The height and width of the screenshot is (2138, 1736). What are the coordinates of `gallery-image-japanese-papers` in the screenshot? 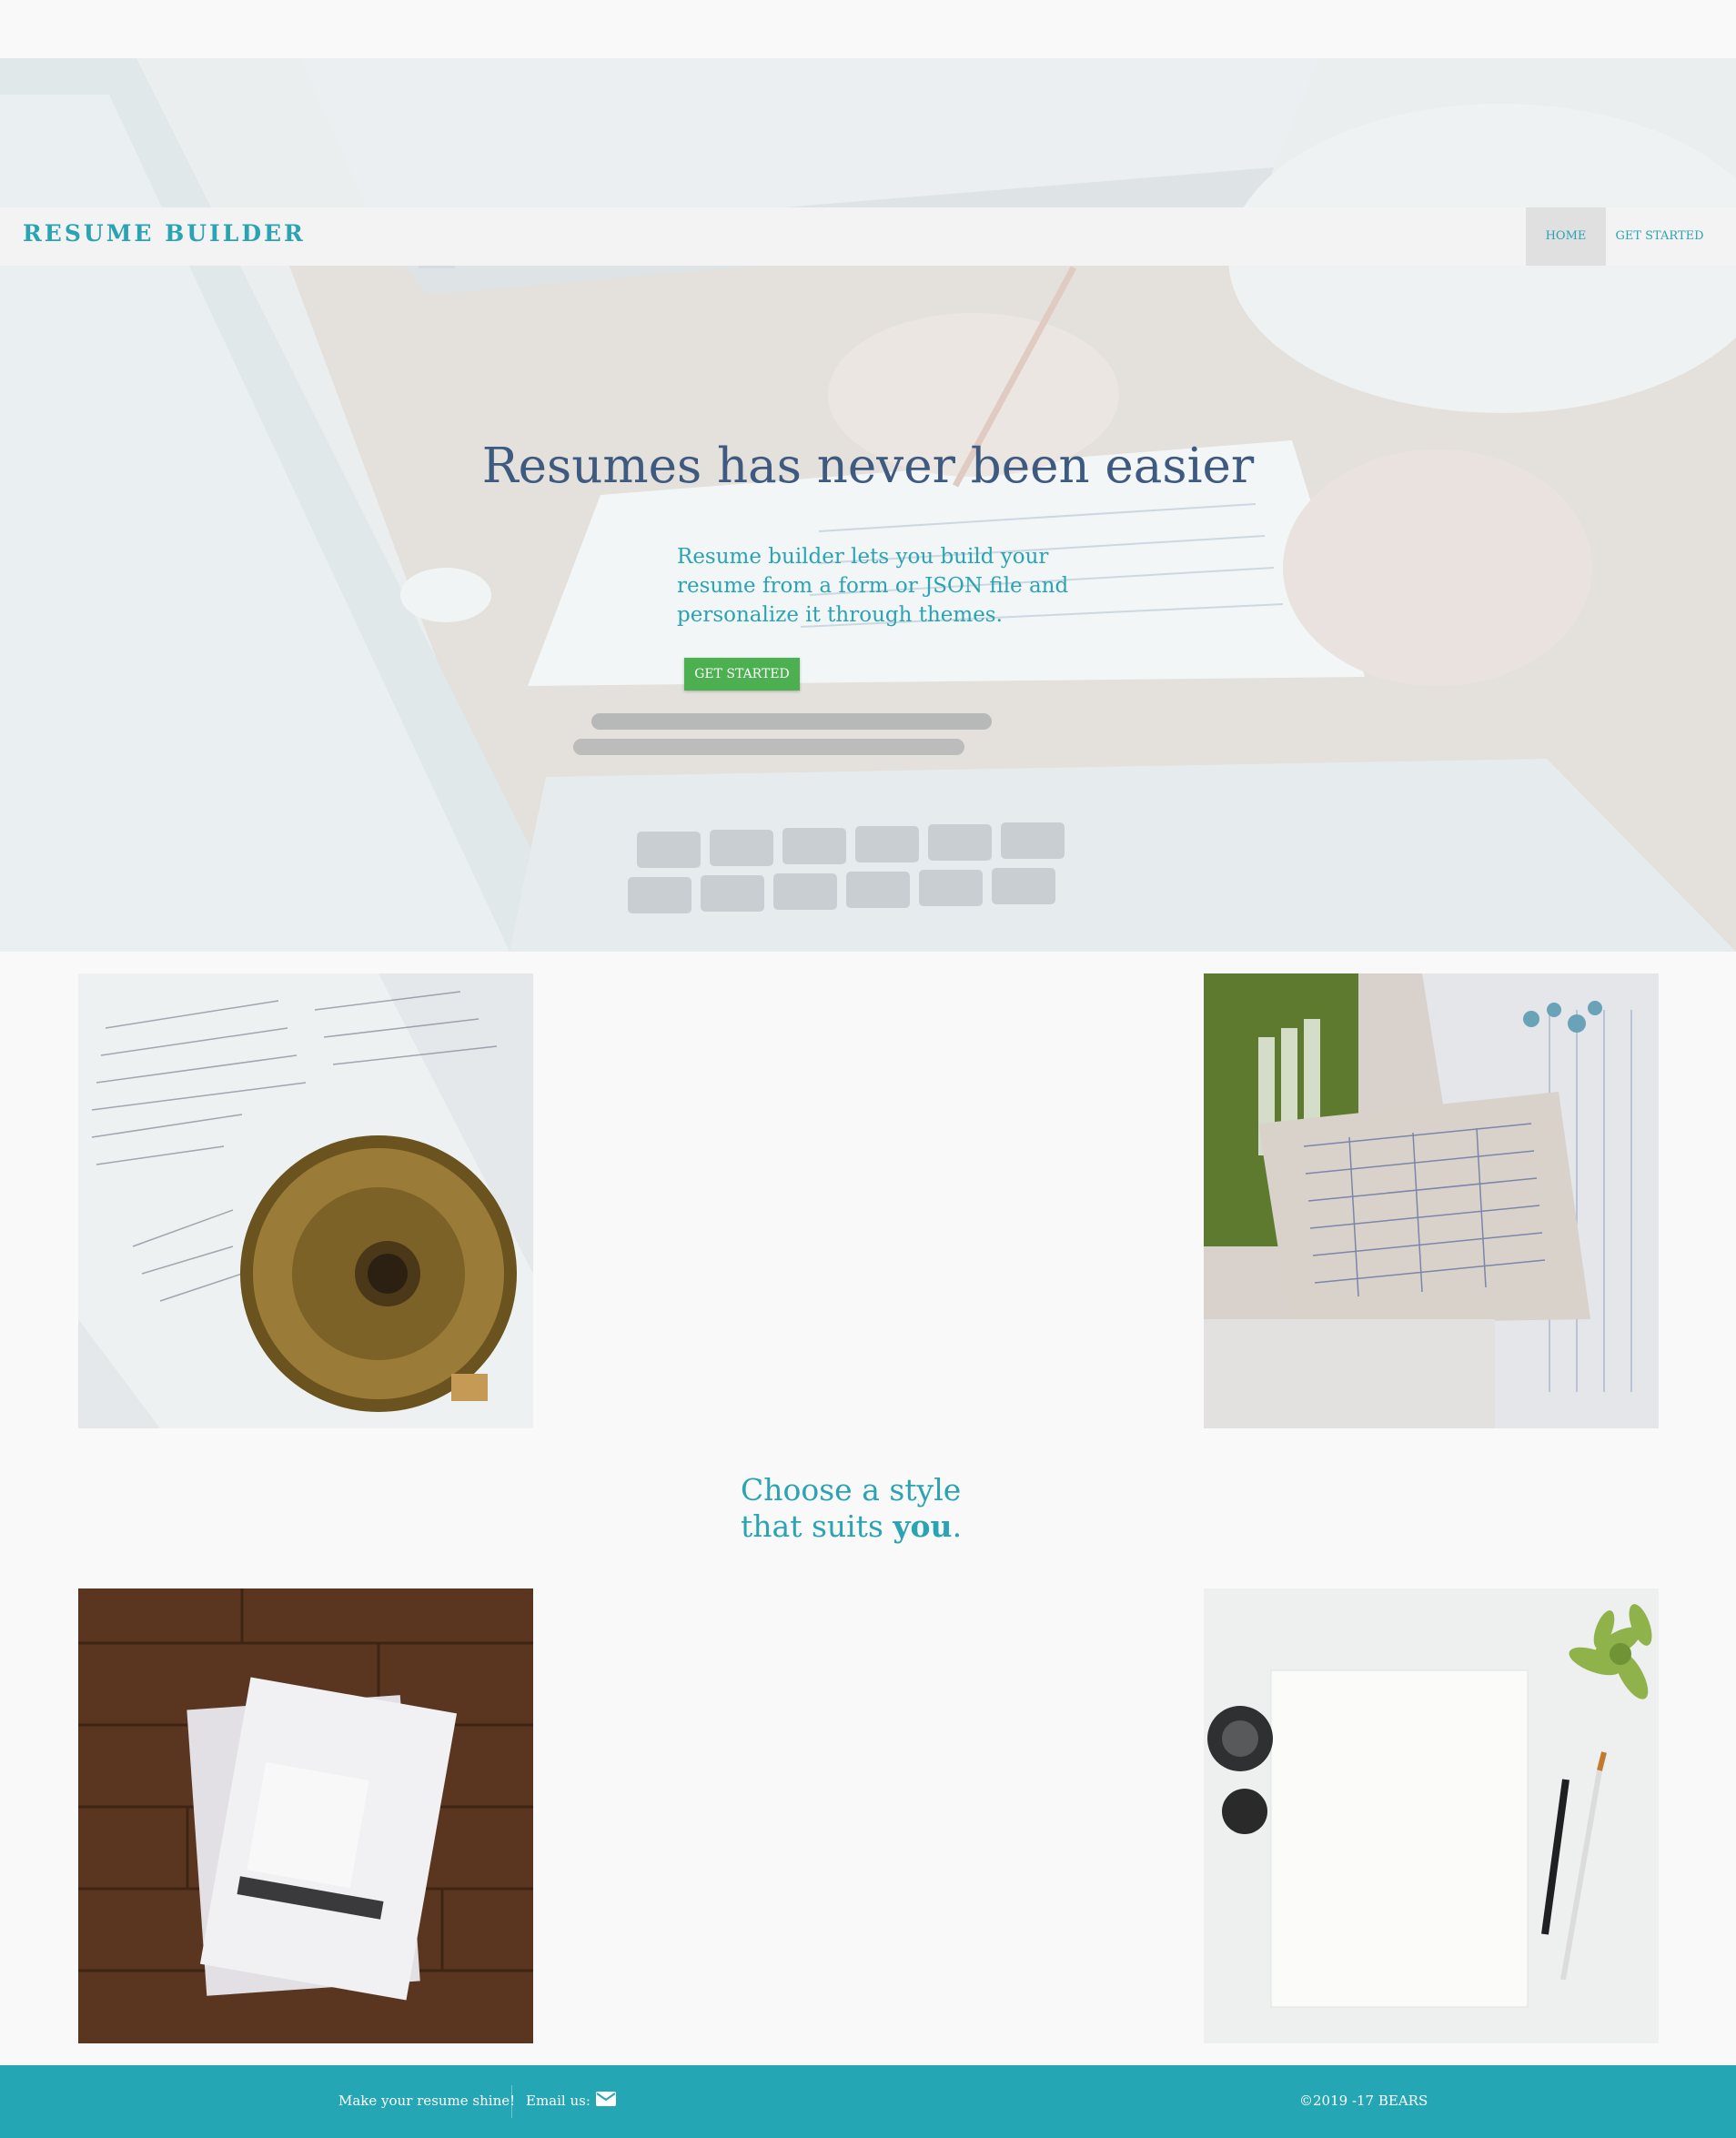 It's located at (1431, 1201).